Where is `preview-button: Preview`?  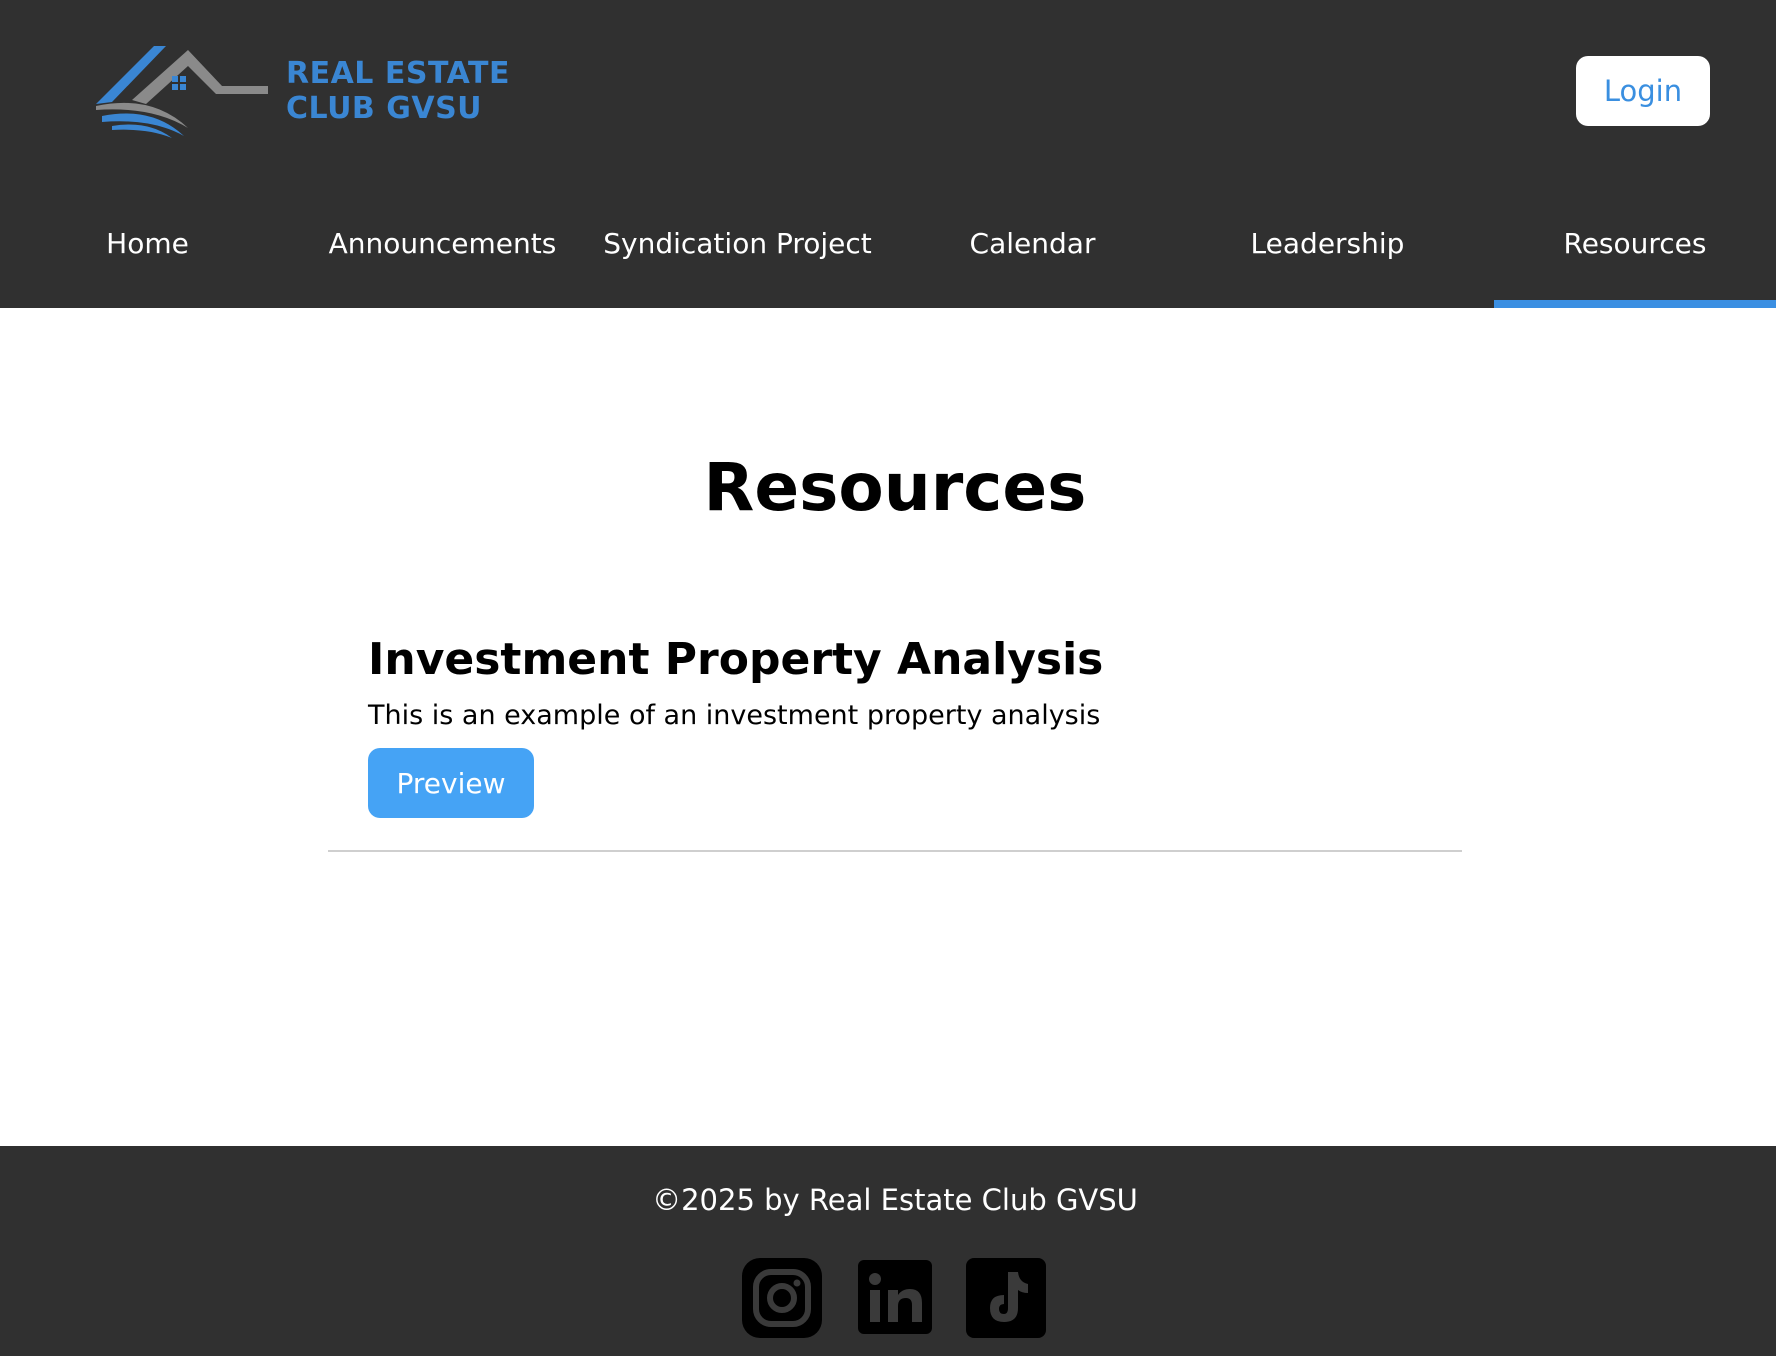
preview-button: Preview is located at coordinates (451, 783).